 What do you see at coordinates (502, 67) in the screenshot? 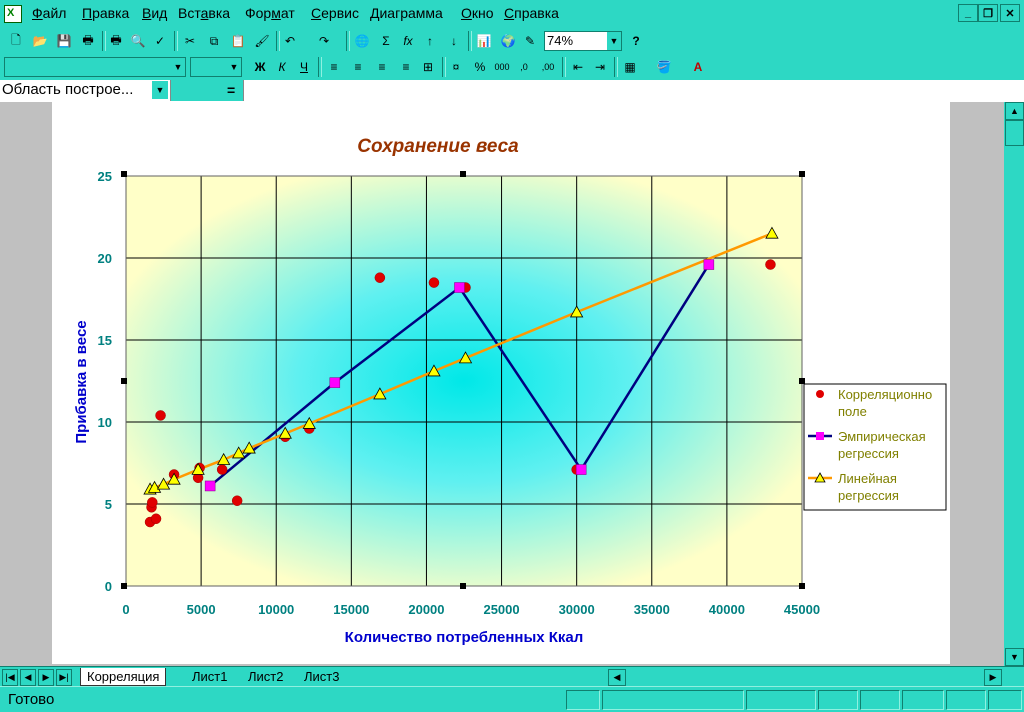
I see `thousands-icon: 000` at bounding box center [502, 67].